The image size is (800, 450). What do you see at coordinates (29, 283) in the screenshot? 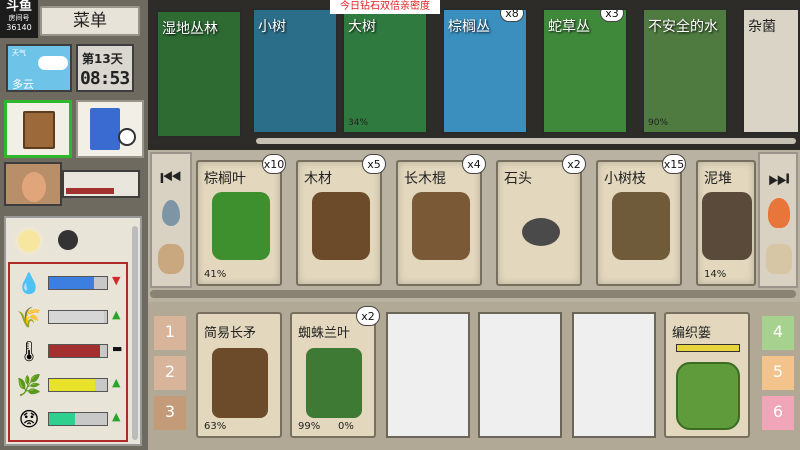
I see `water-drop-icon: 💧` at bounding box center [29, 283].